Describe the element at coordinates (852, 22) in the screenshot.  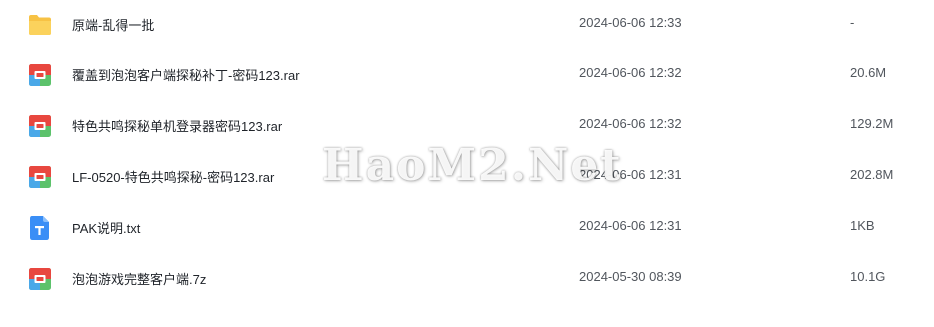
I see `file-size: -` at that location.